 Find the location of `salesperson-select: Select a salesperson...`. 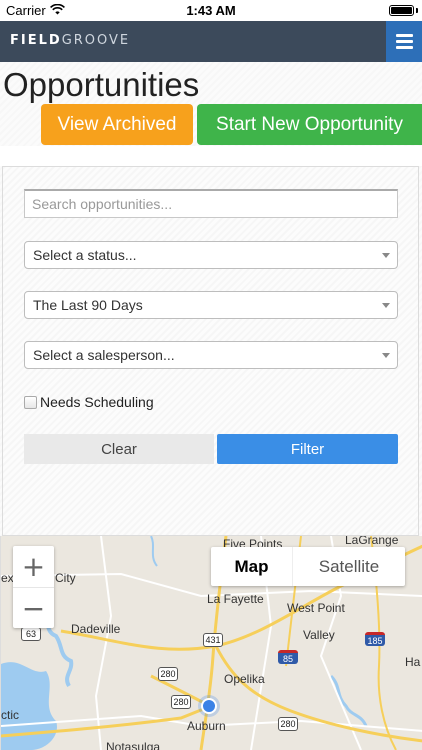

salesperson-select: Select a salesperson... is located at coordinates (211, 355).